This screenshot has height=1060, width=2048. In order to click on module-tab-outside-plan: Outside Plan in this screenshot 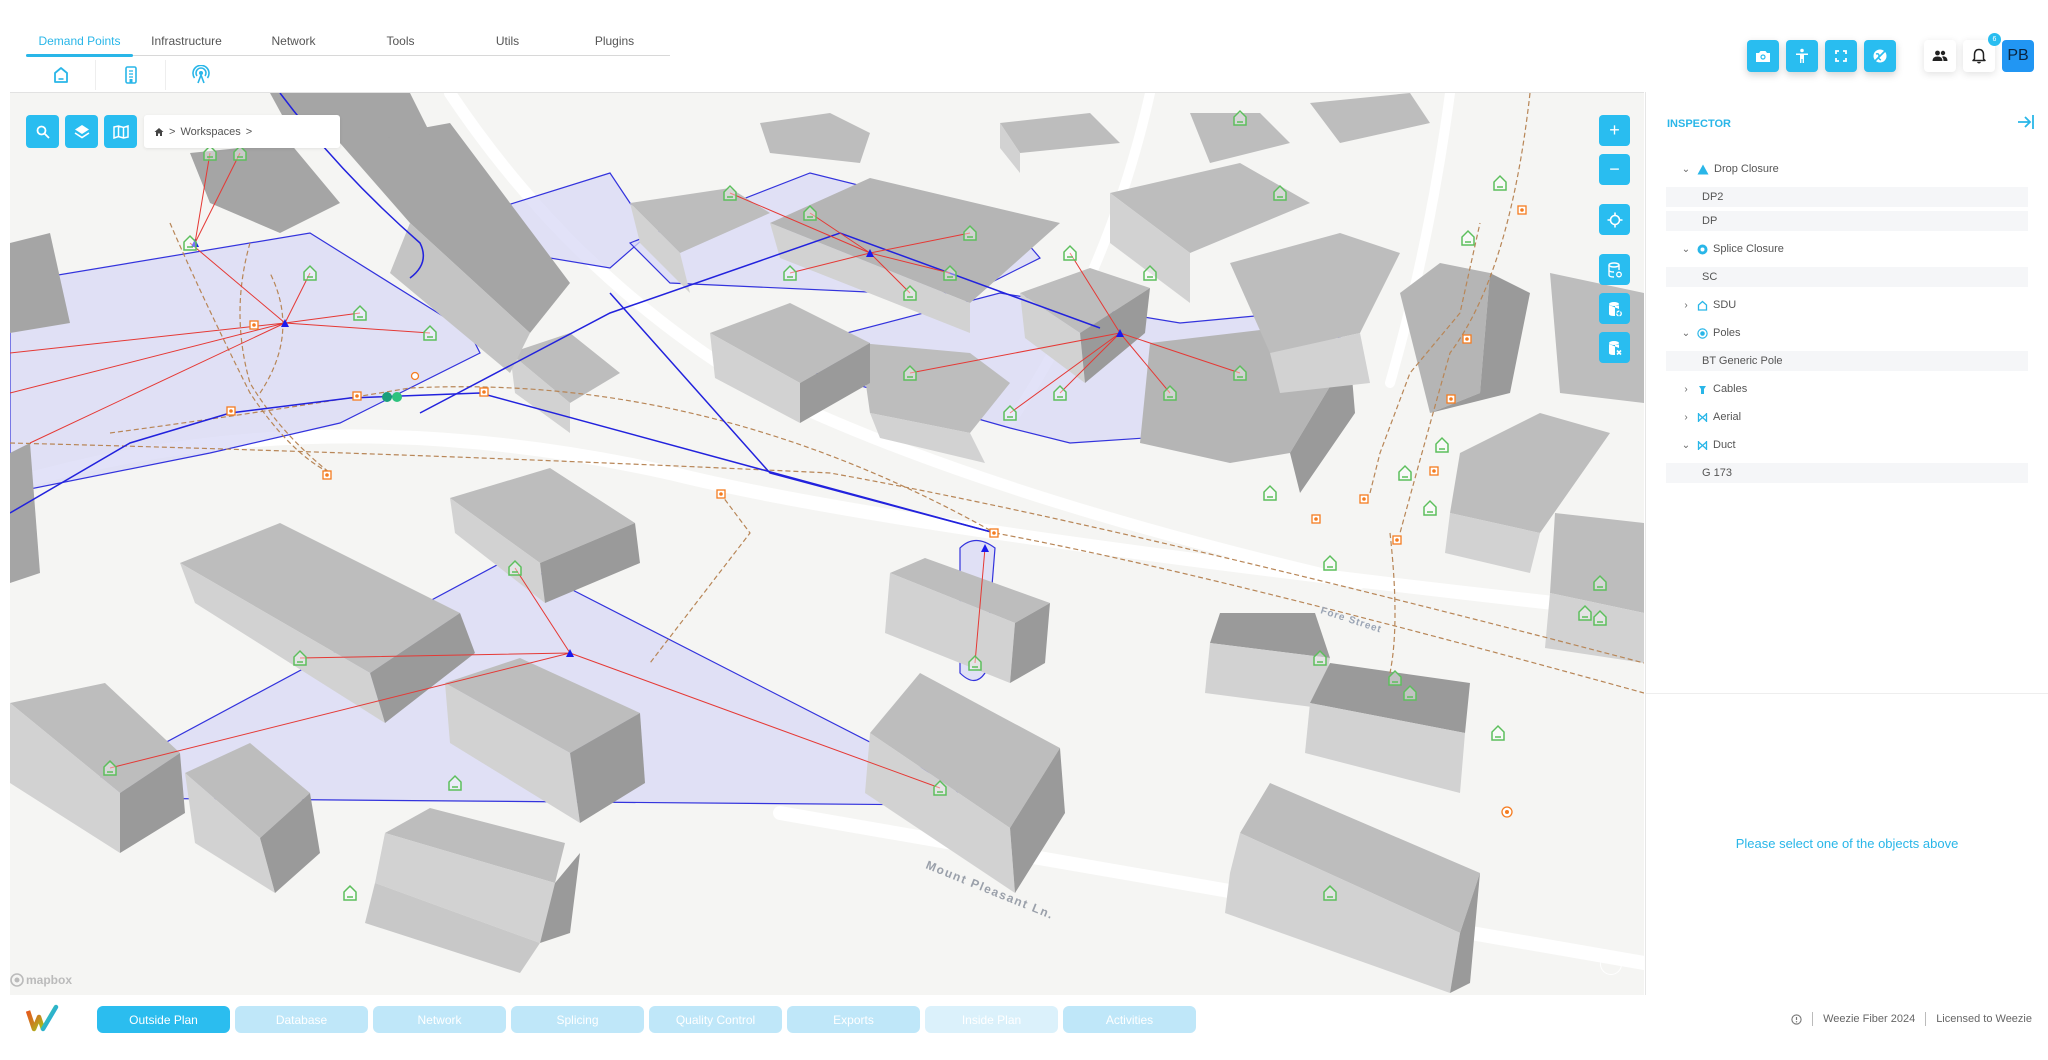, I will do `click(163, 1019)`.